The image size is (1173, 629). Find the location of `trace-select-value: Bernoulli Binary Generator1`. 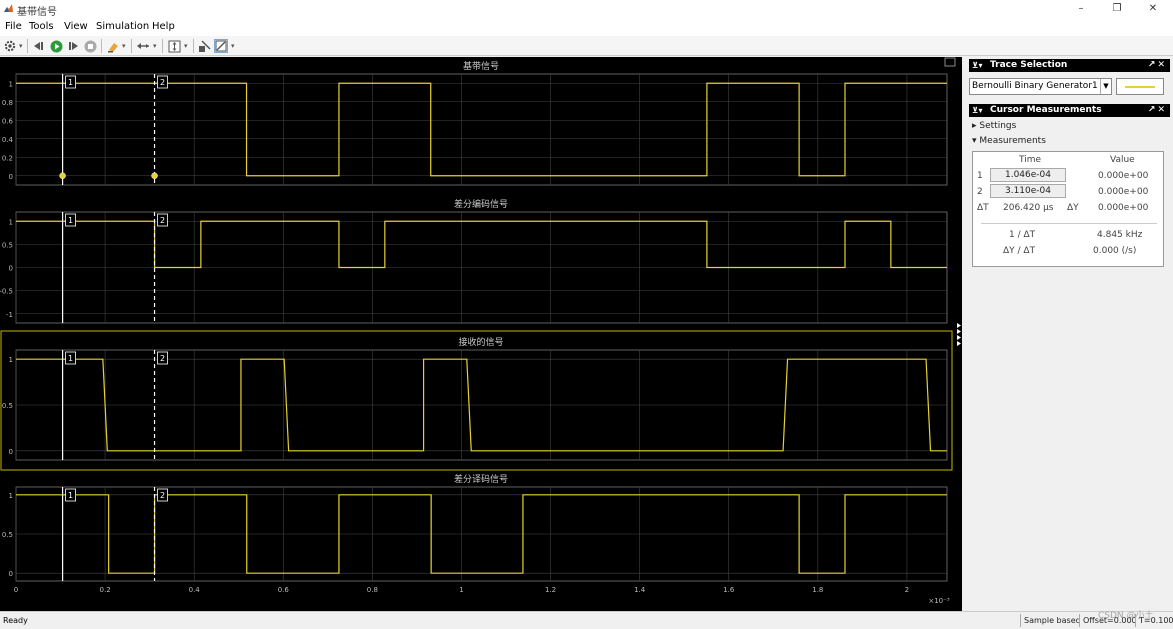

trace-select-value: Bernoulli Binary Generator1 is located at coordinates (1035, 86).